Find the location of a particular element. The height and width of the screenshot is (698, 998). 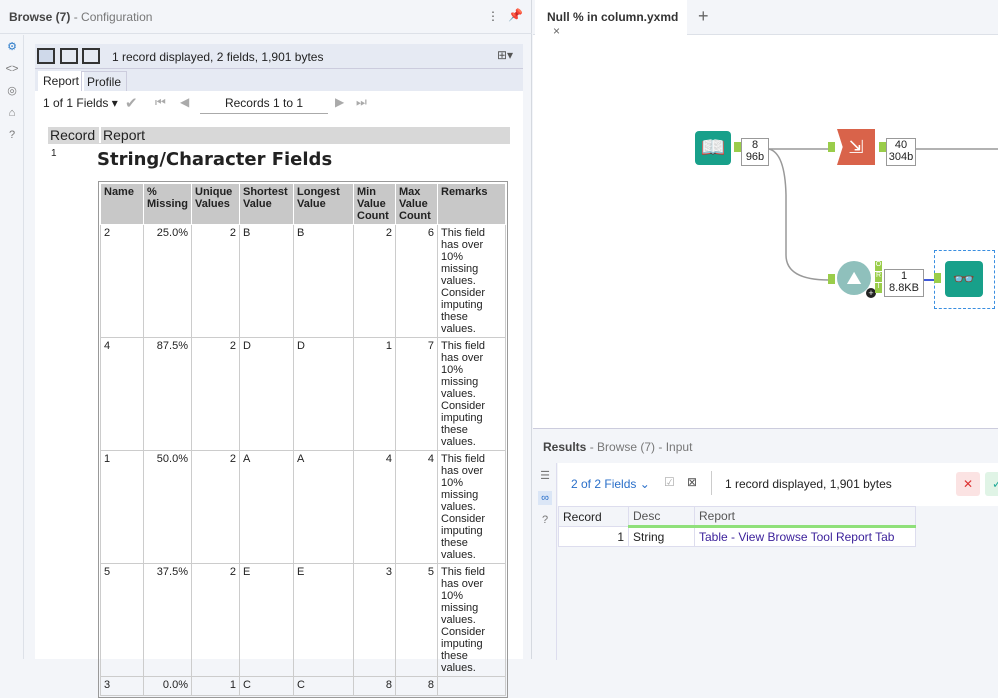

col-remarks: Remarks is located at coordinates (471, 204).